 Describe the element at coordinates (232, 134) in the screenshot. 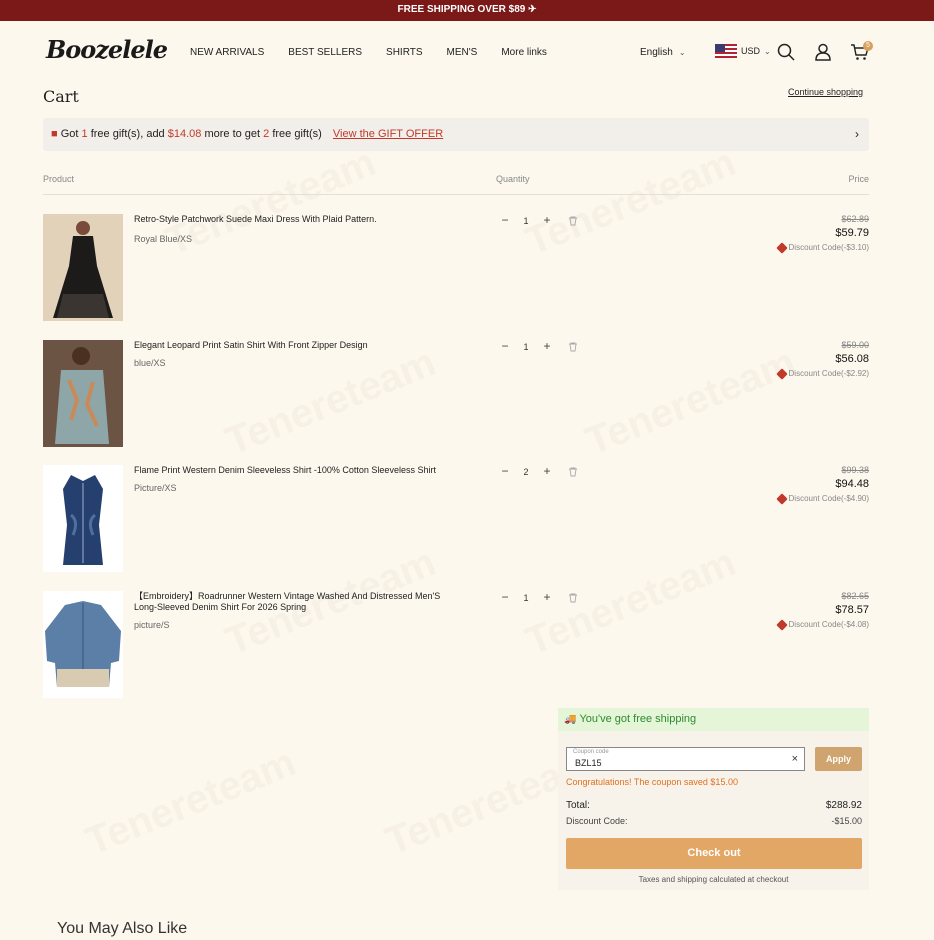

I see `gift-text: more to get` at that location.